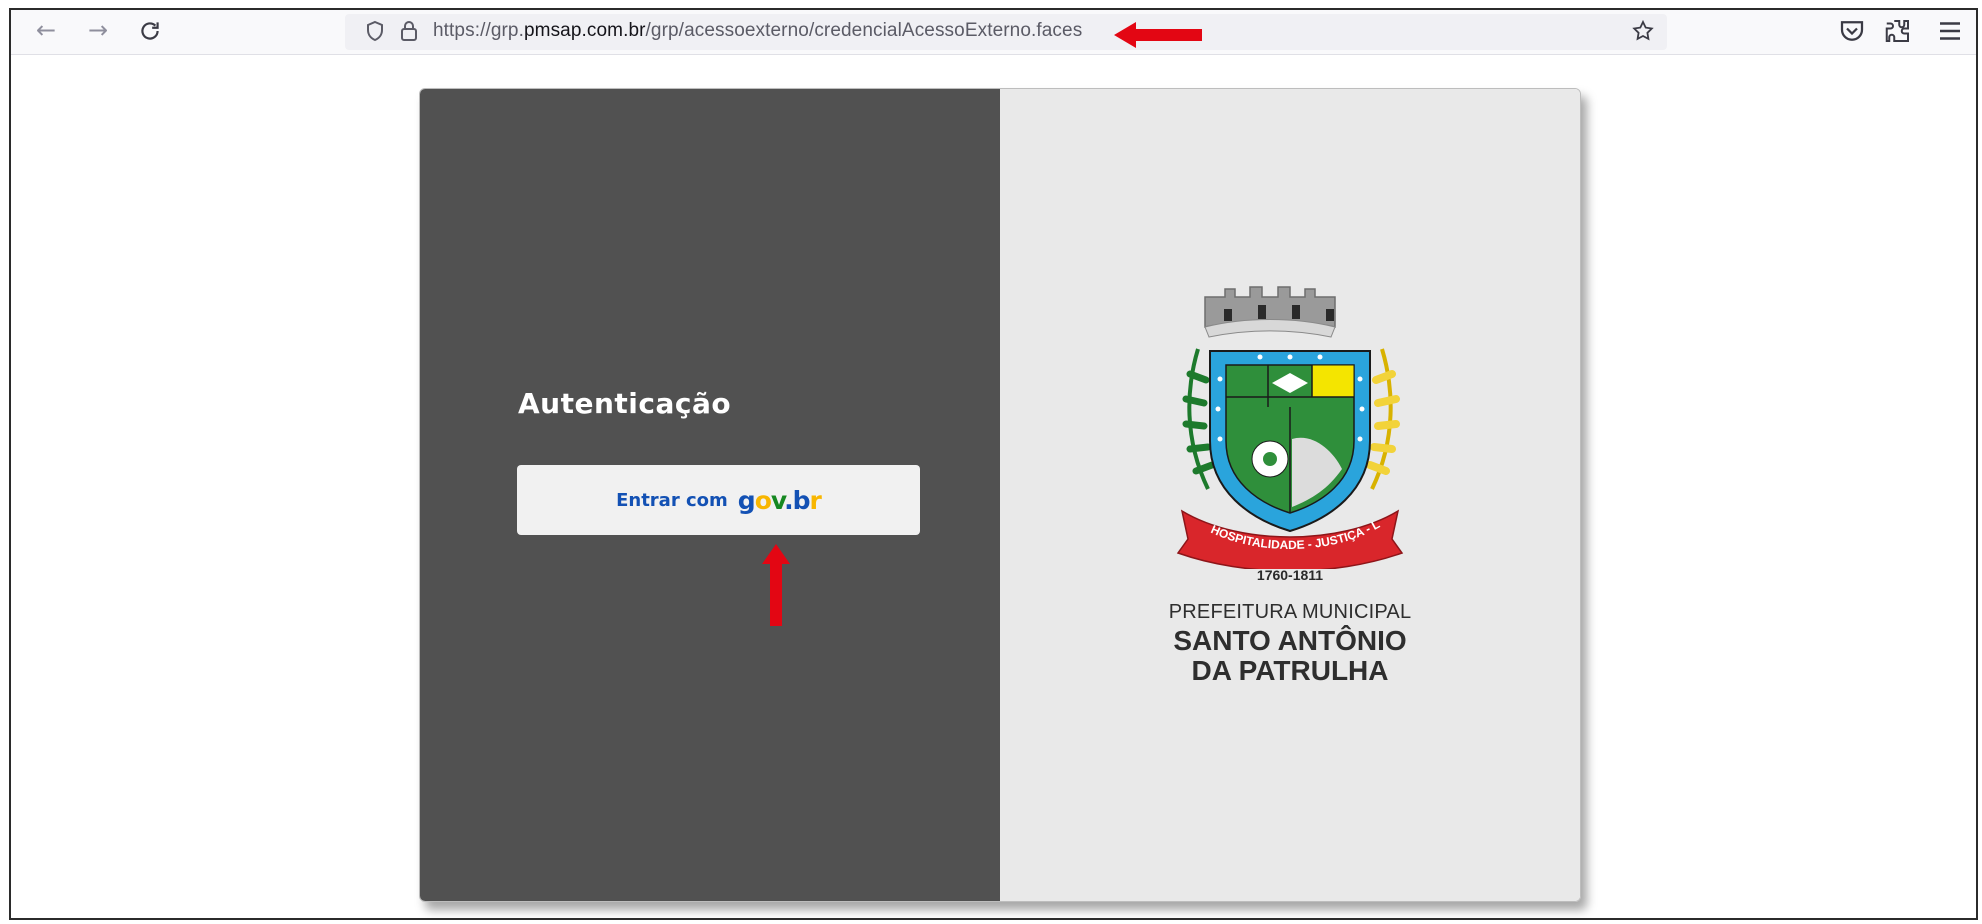 The image size is (1982, 924). I want to click on brand-line-1: PREFEITURA MUNICIPAL, so click(1290, 612).